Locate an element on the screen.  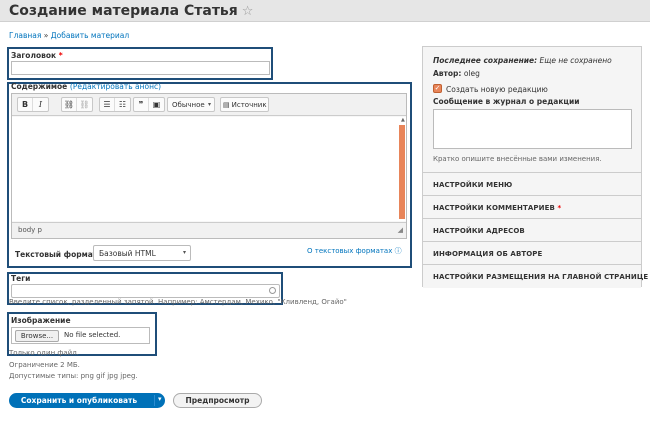
editor-toolbar: B I ⛓ ⛓ ☰ ☷ ❞ ▣ Обычное ▾ ▤ Источник is located at coordinates (209, 105).